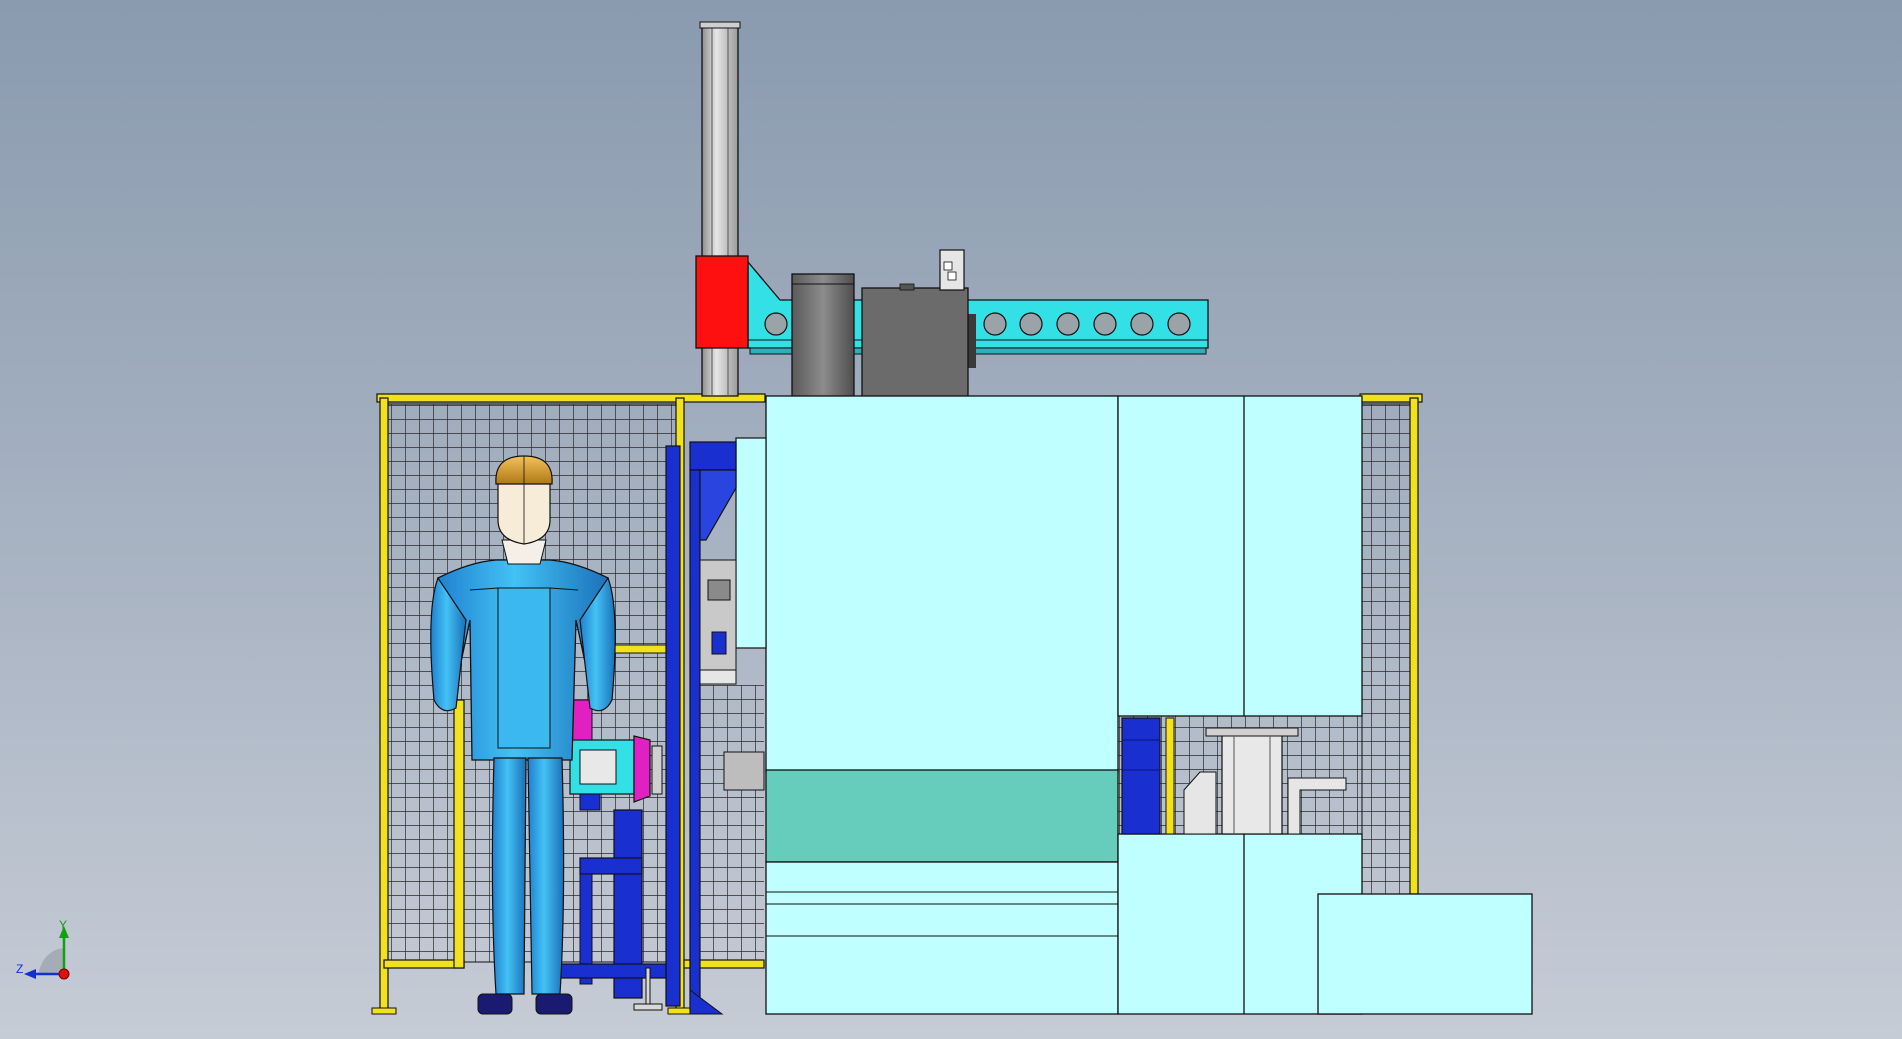 The image size is (1902, 1039). What do you see at coordinates (942, 816) in the screenshot?
I see `machine-band` at bounding box center [942, 816].